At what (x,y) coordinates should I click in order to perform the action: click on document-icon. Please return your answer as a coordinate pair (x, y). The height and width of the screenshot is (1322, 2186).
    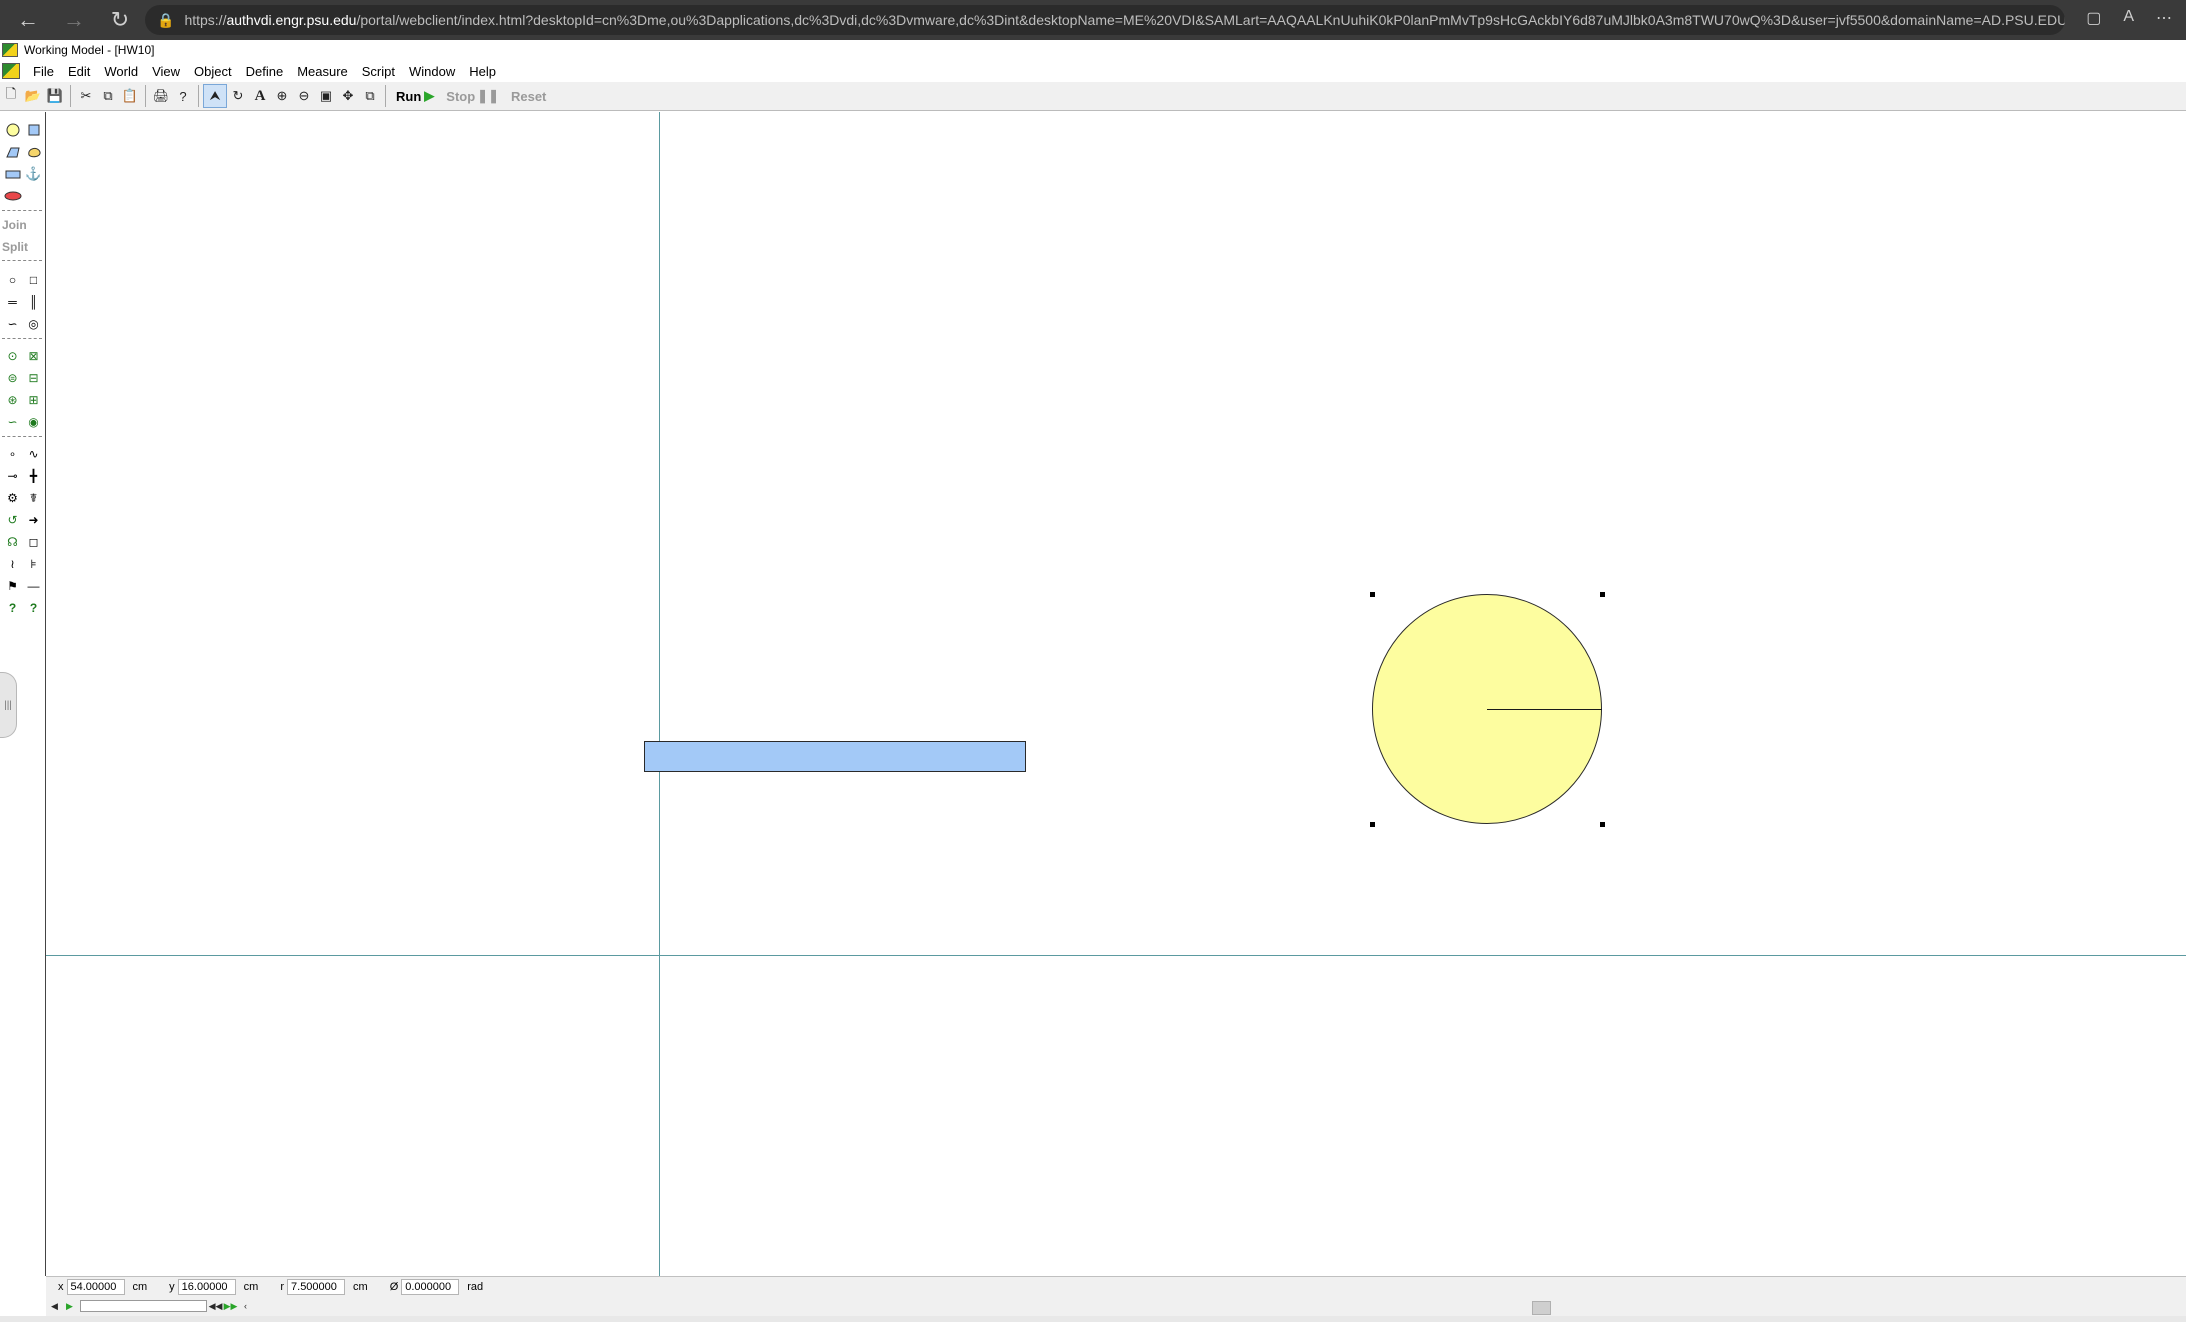
    Looking at the image, I should click on (11, 71).